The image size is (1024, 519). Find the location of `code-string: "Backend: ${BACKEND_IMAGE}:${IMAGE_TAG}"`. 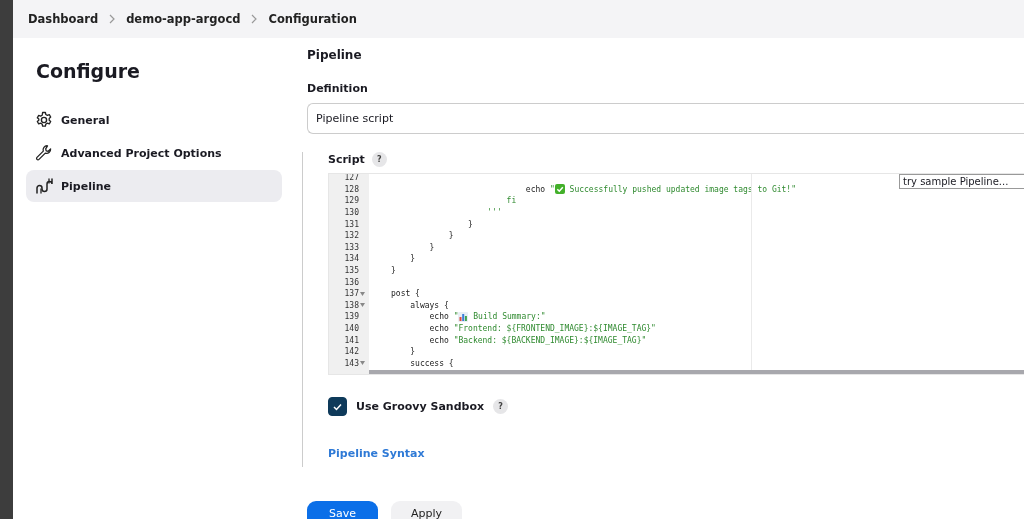

code-string: "Backend: ${BACKEND_IMAGE}:${IMAGE_TAG}" is located at coordinates (550, 340).